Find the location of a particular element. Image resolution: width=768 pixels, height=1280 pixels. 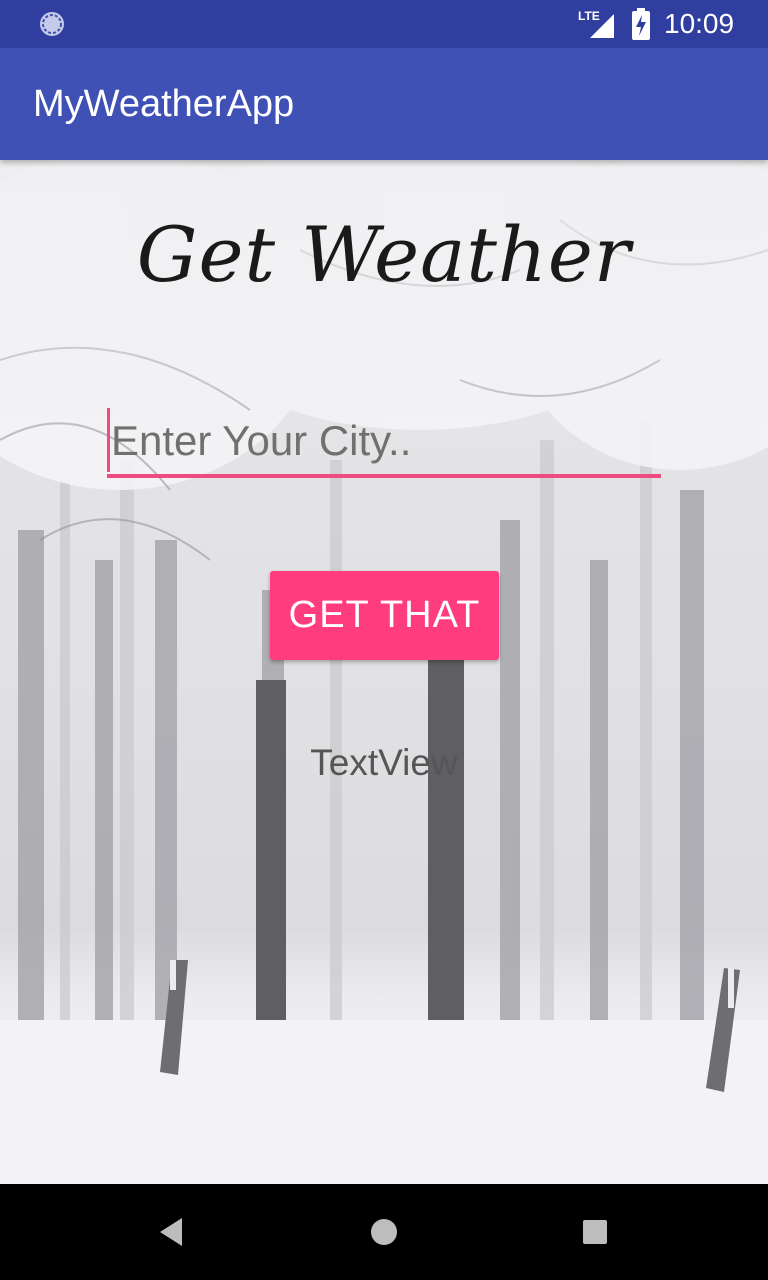

text-cursor is located at coordinates (108, 440).